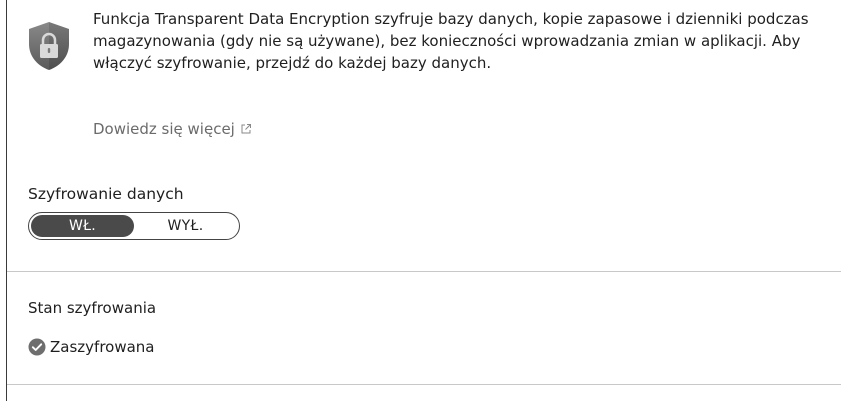  I want to click on section-divider, so click(424, 271).